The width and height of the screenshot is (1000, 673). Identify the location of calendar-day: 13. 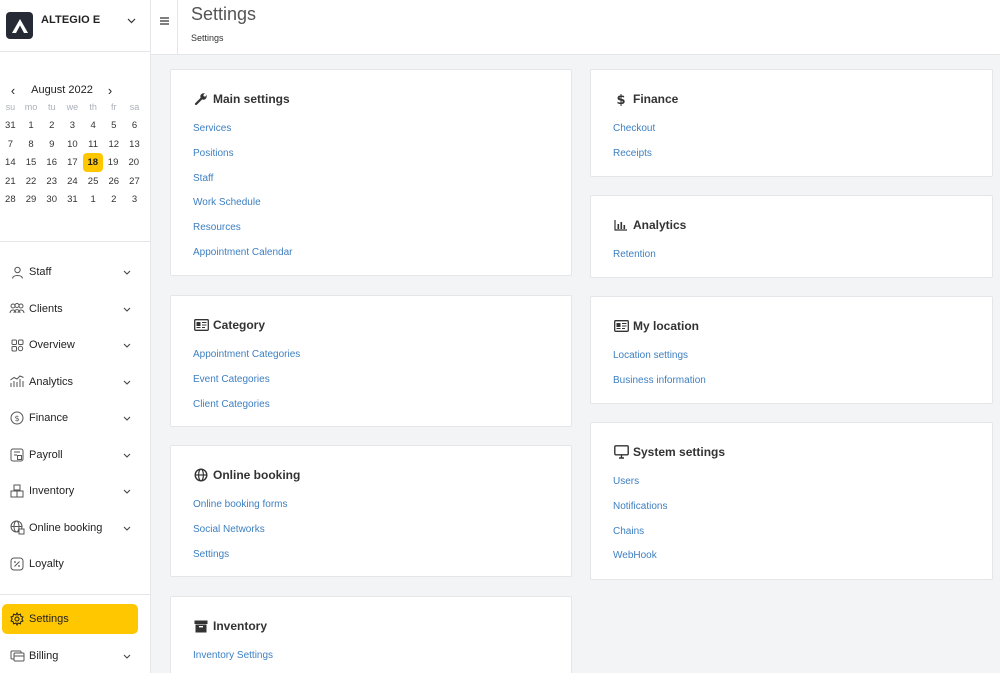
(134, 144).